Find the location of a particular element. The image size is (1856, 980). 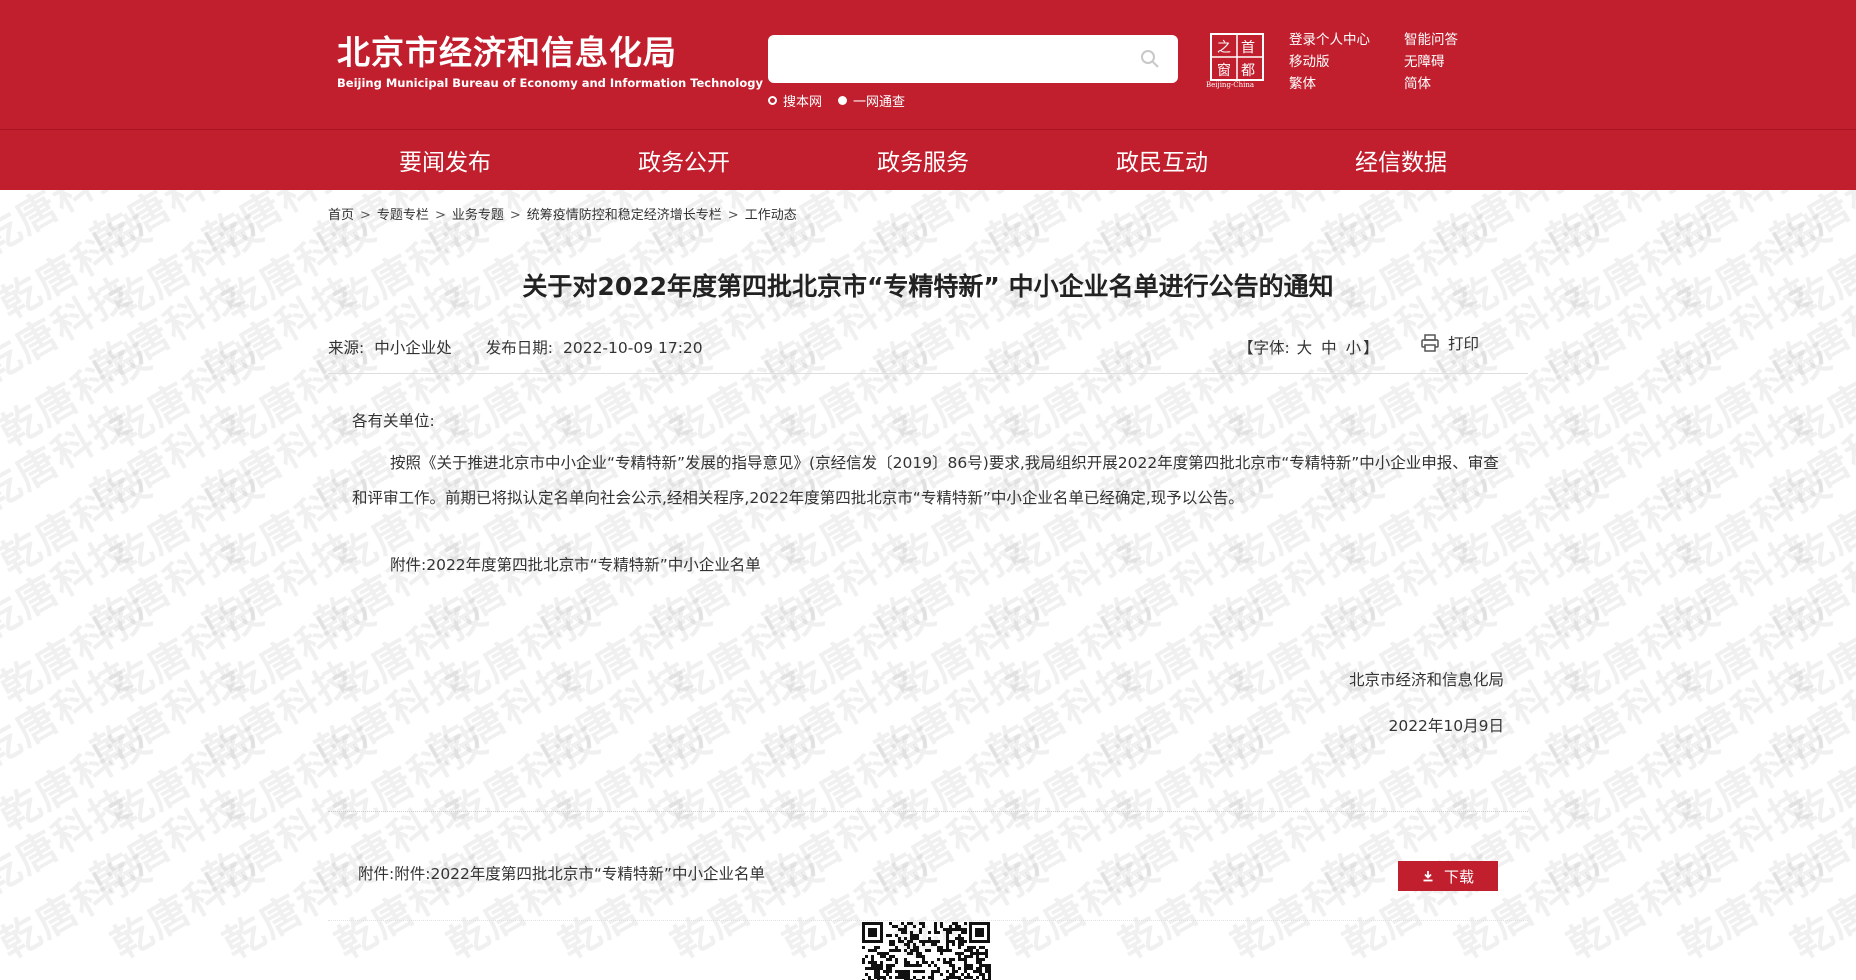

font-size-small: 小 is located at coordinates (1354, 348).